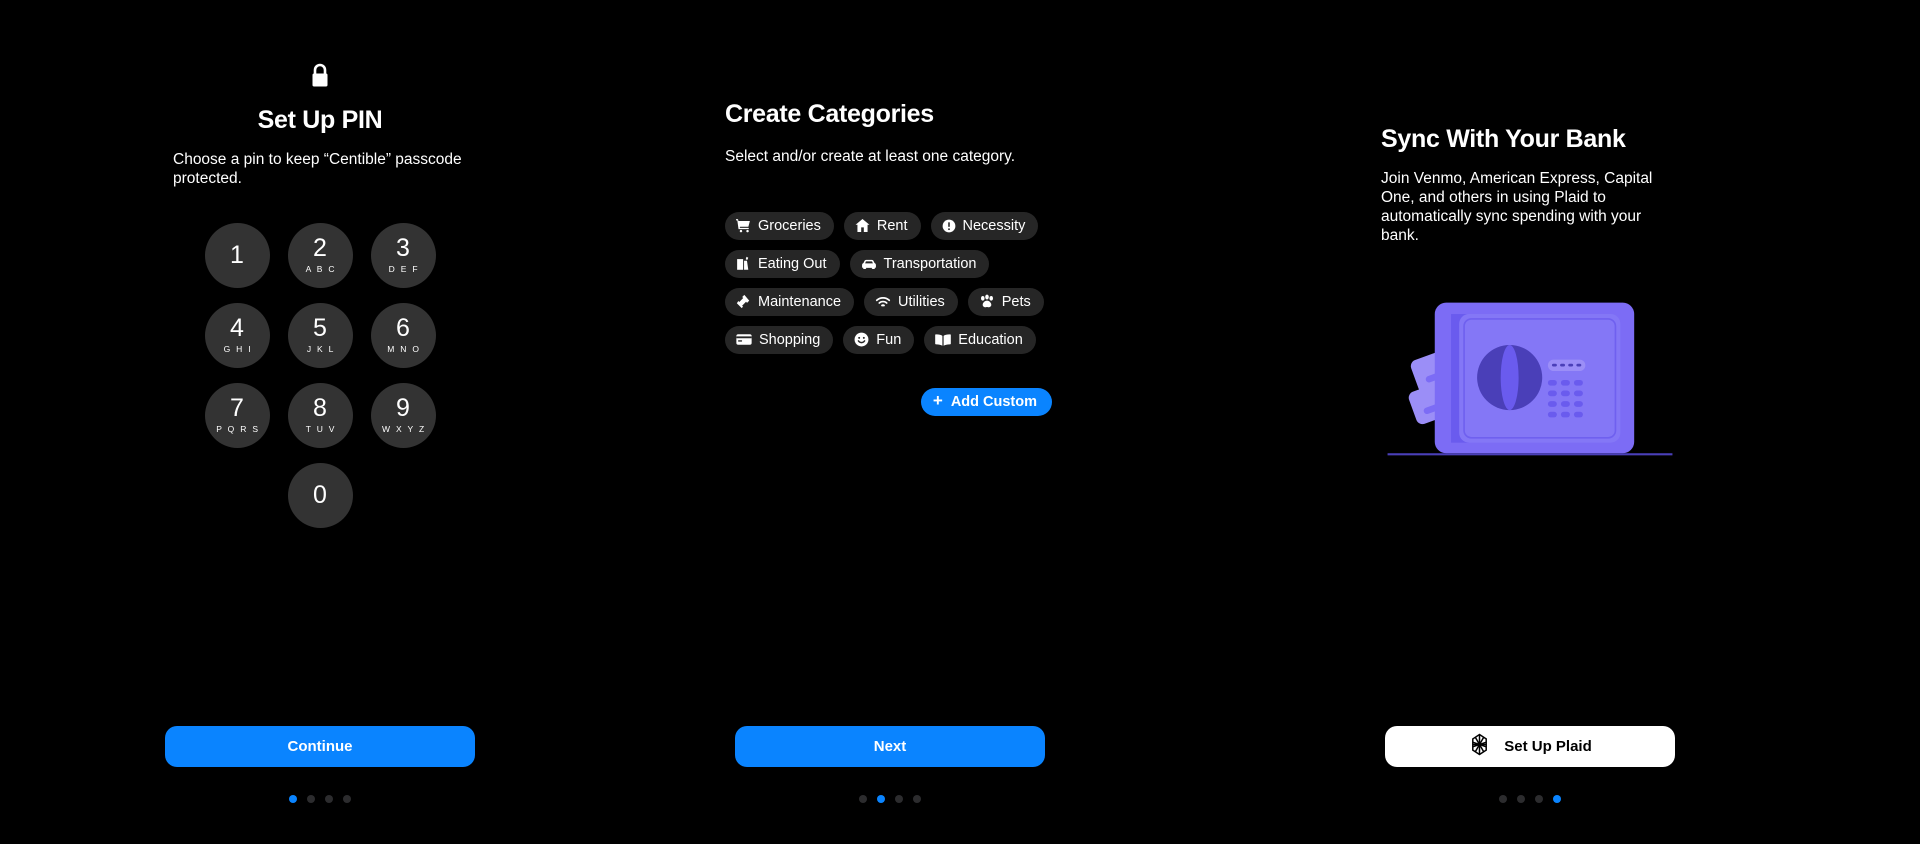 This screenshot has width=1920, height=844. Describe the element at coordinates (404, 349) in the screenshot. I see `key-letters: M N O` at that location.